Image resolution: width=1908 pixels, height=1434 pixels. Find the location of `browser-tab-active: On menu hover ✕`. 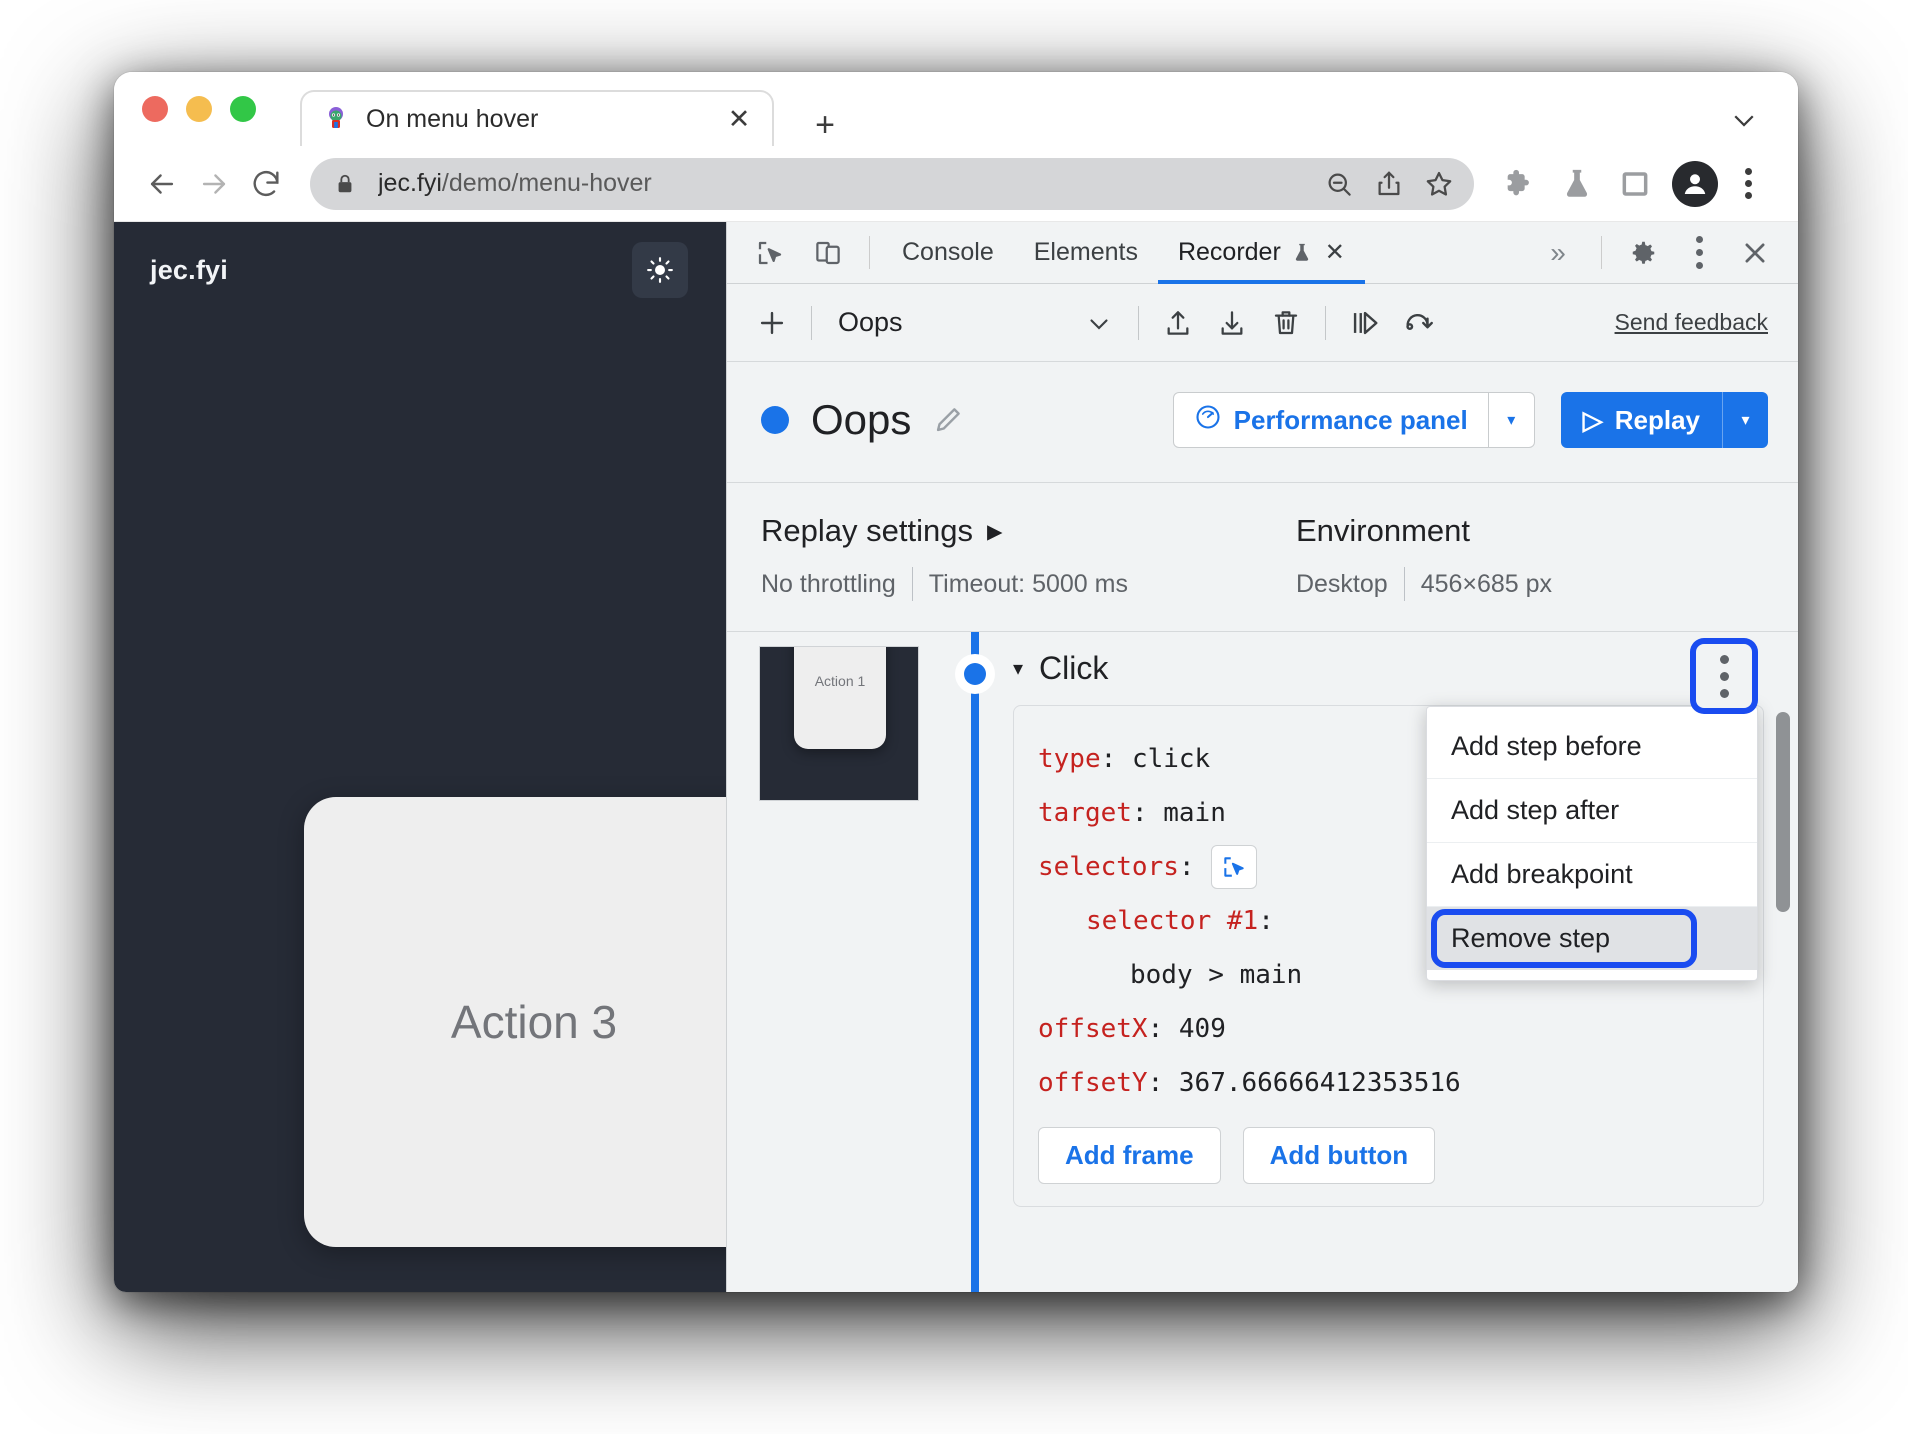

browser-tab-active: On menu hover ✕ is located at coordinates (537, 118).